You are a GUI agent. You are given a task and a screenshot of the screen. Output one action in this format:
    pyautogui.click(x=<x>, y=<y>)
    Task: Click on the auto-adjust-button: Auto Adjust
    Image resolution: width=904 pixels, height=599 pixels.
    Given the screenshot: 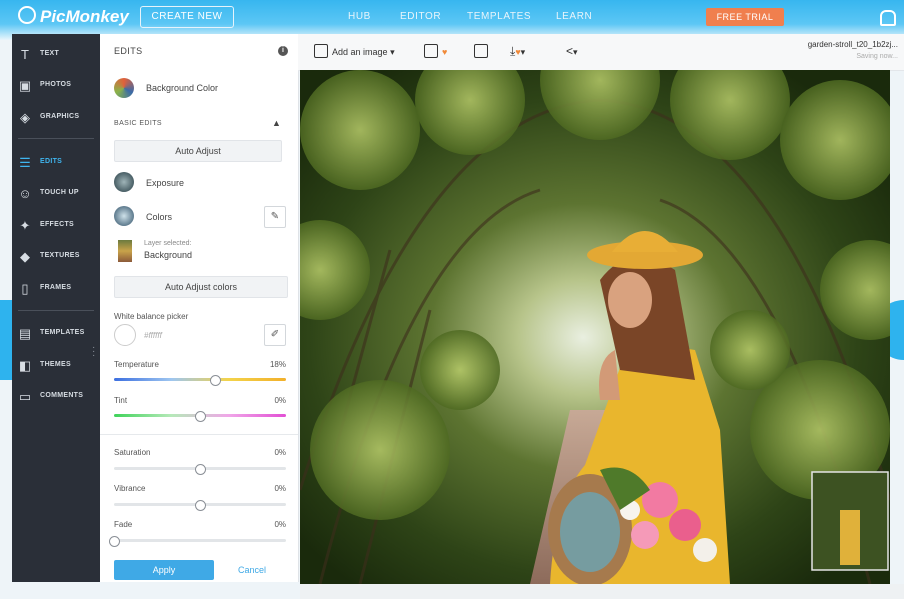 What is the action you would take?
    pyautogui.click(x=198, y=151)
    